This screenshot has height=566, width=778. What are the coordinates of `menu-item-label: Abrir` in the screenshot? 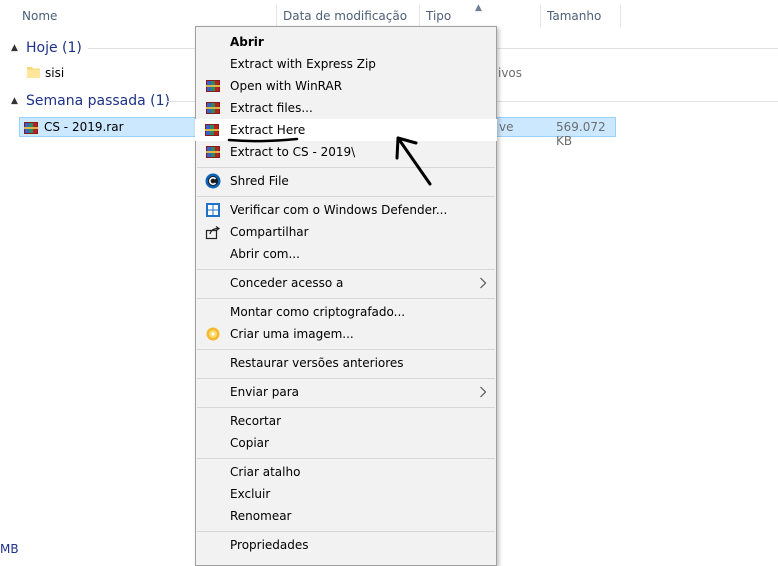 It's located at (247, 42).